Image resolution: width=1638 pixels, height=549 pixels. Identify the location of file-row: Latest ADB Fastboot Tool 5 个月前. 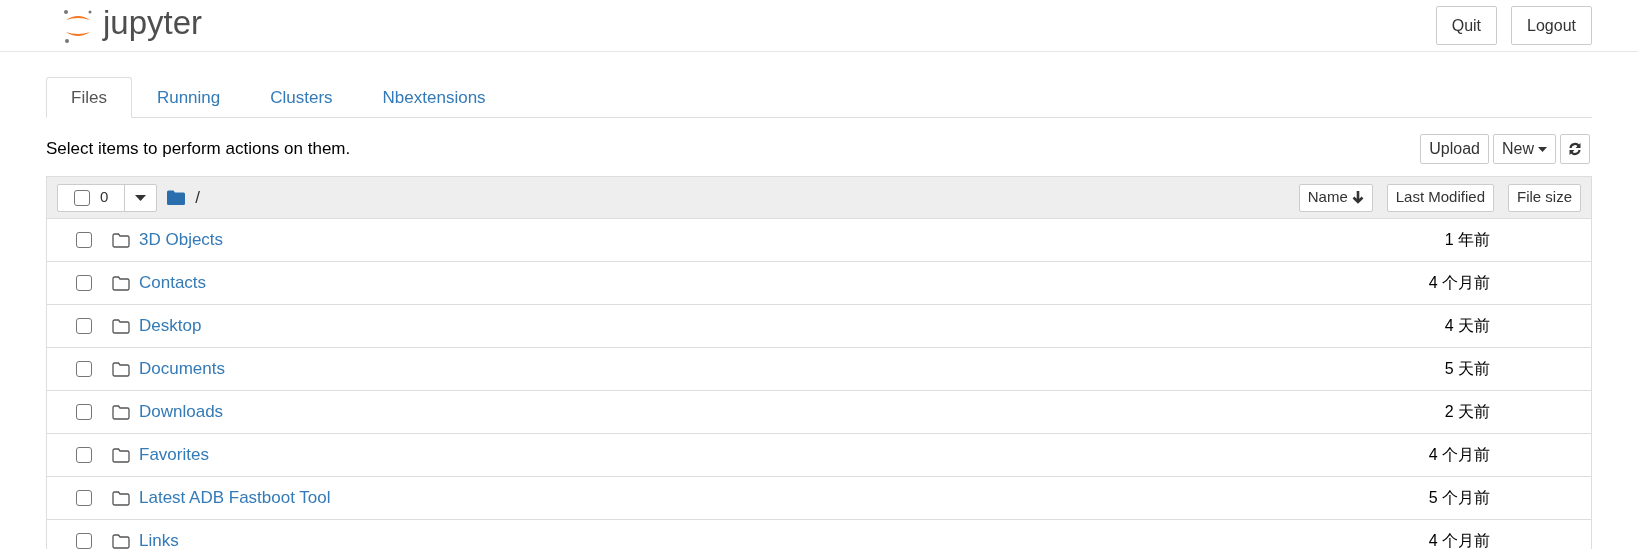
(819, 498).